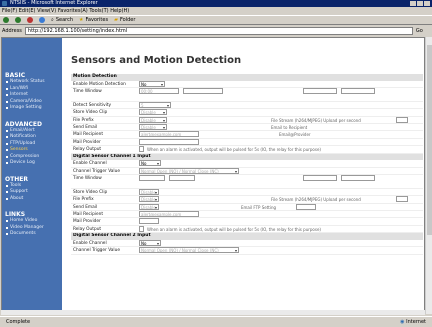 The width and height of the screenshot is (432, 327). What do you see at coordinates (216, 321) in the screenshot?
I see `status-bar: Complete ◉ Internet` at bounding box center [216, 321].